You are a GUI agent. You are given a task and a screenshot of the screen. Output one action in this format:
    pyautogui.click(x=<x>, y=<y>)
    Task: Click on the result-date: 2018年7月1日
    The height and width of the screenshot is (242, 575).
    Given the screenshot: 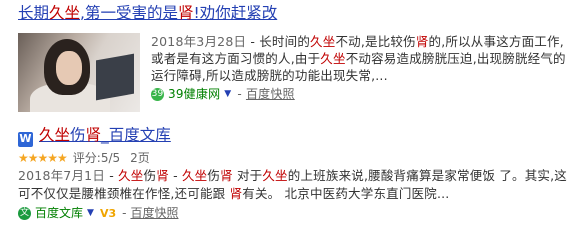 What is the action you would take?
    pyautogui.click(x=62, y=175)
    